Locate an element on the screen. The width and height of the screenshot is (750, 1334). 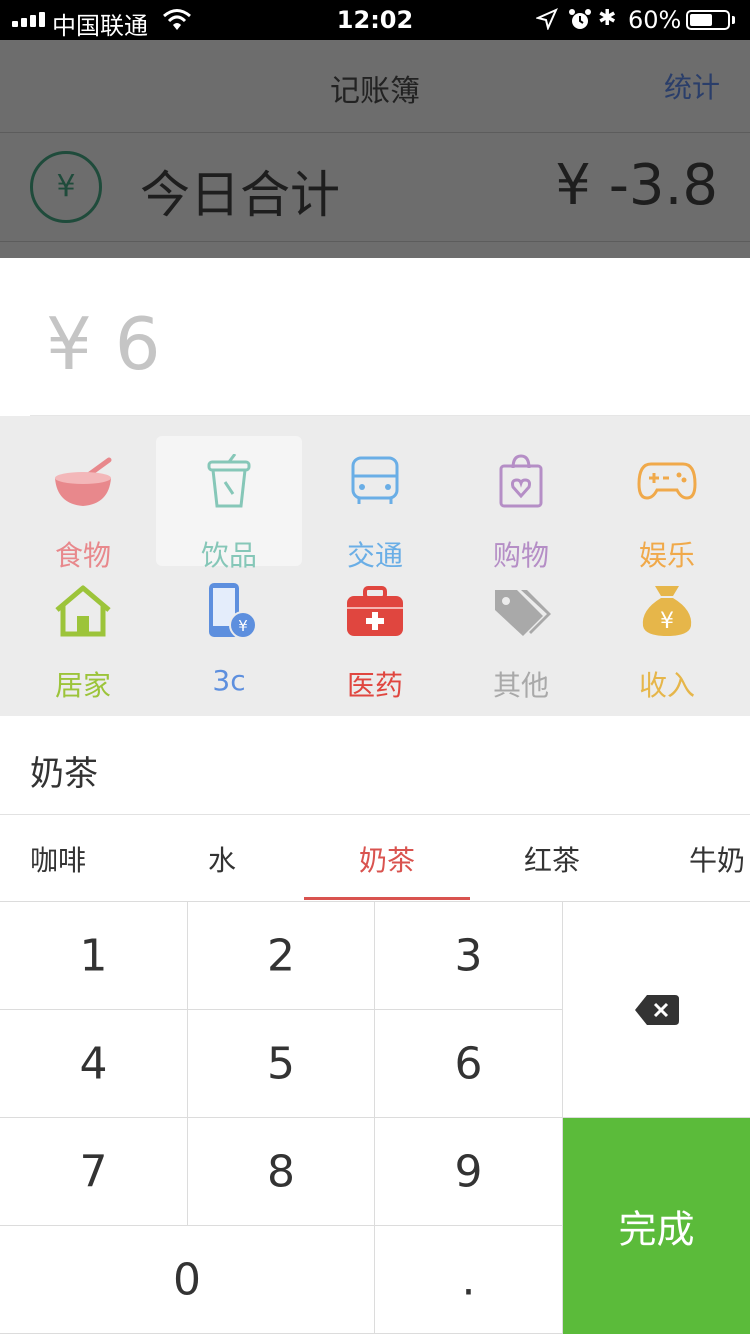
battery-cap is located at coordinates (733, 20).